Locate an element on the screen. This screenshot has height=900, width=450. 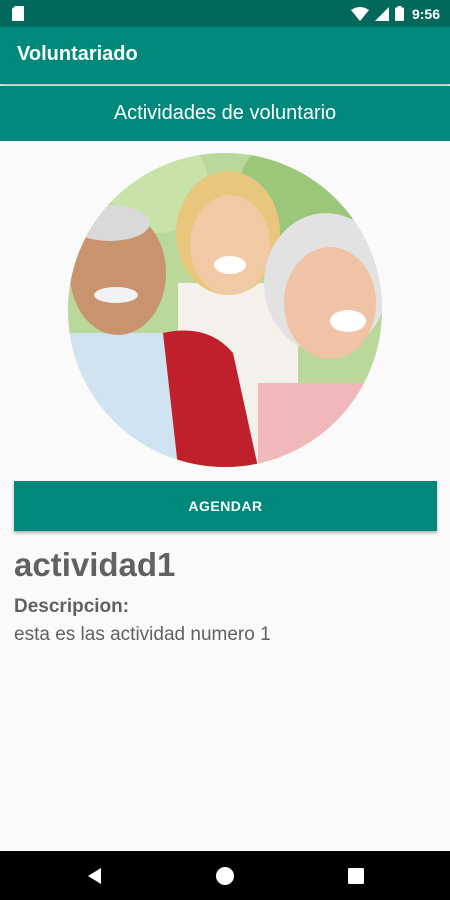
battery-icon is located at coordinates (399, 13).